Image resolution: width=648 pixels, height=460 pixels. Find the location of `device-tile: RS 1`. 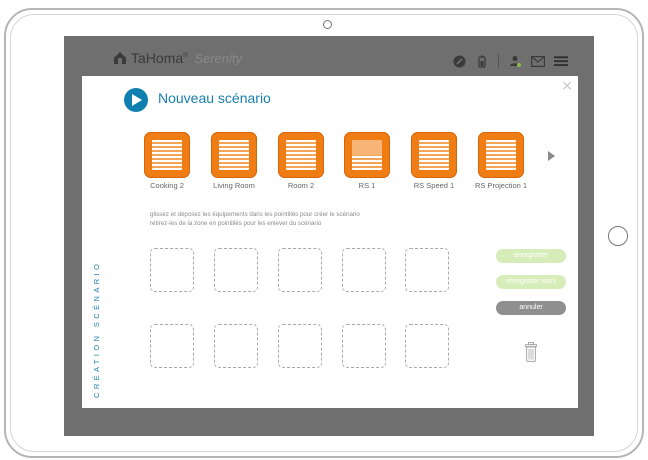

device-tile: RS 1 is located at coordinates (367, 161).